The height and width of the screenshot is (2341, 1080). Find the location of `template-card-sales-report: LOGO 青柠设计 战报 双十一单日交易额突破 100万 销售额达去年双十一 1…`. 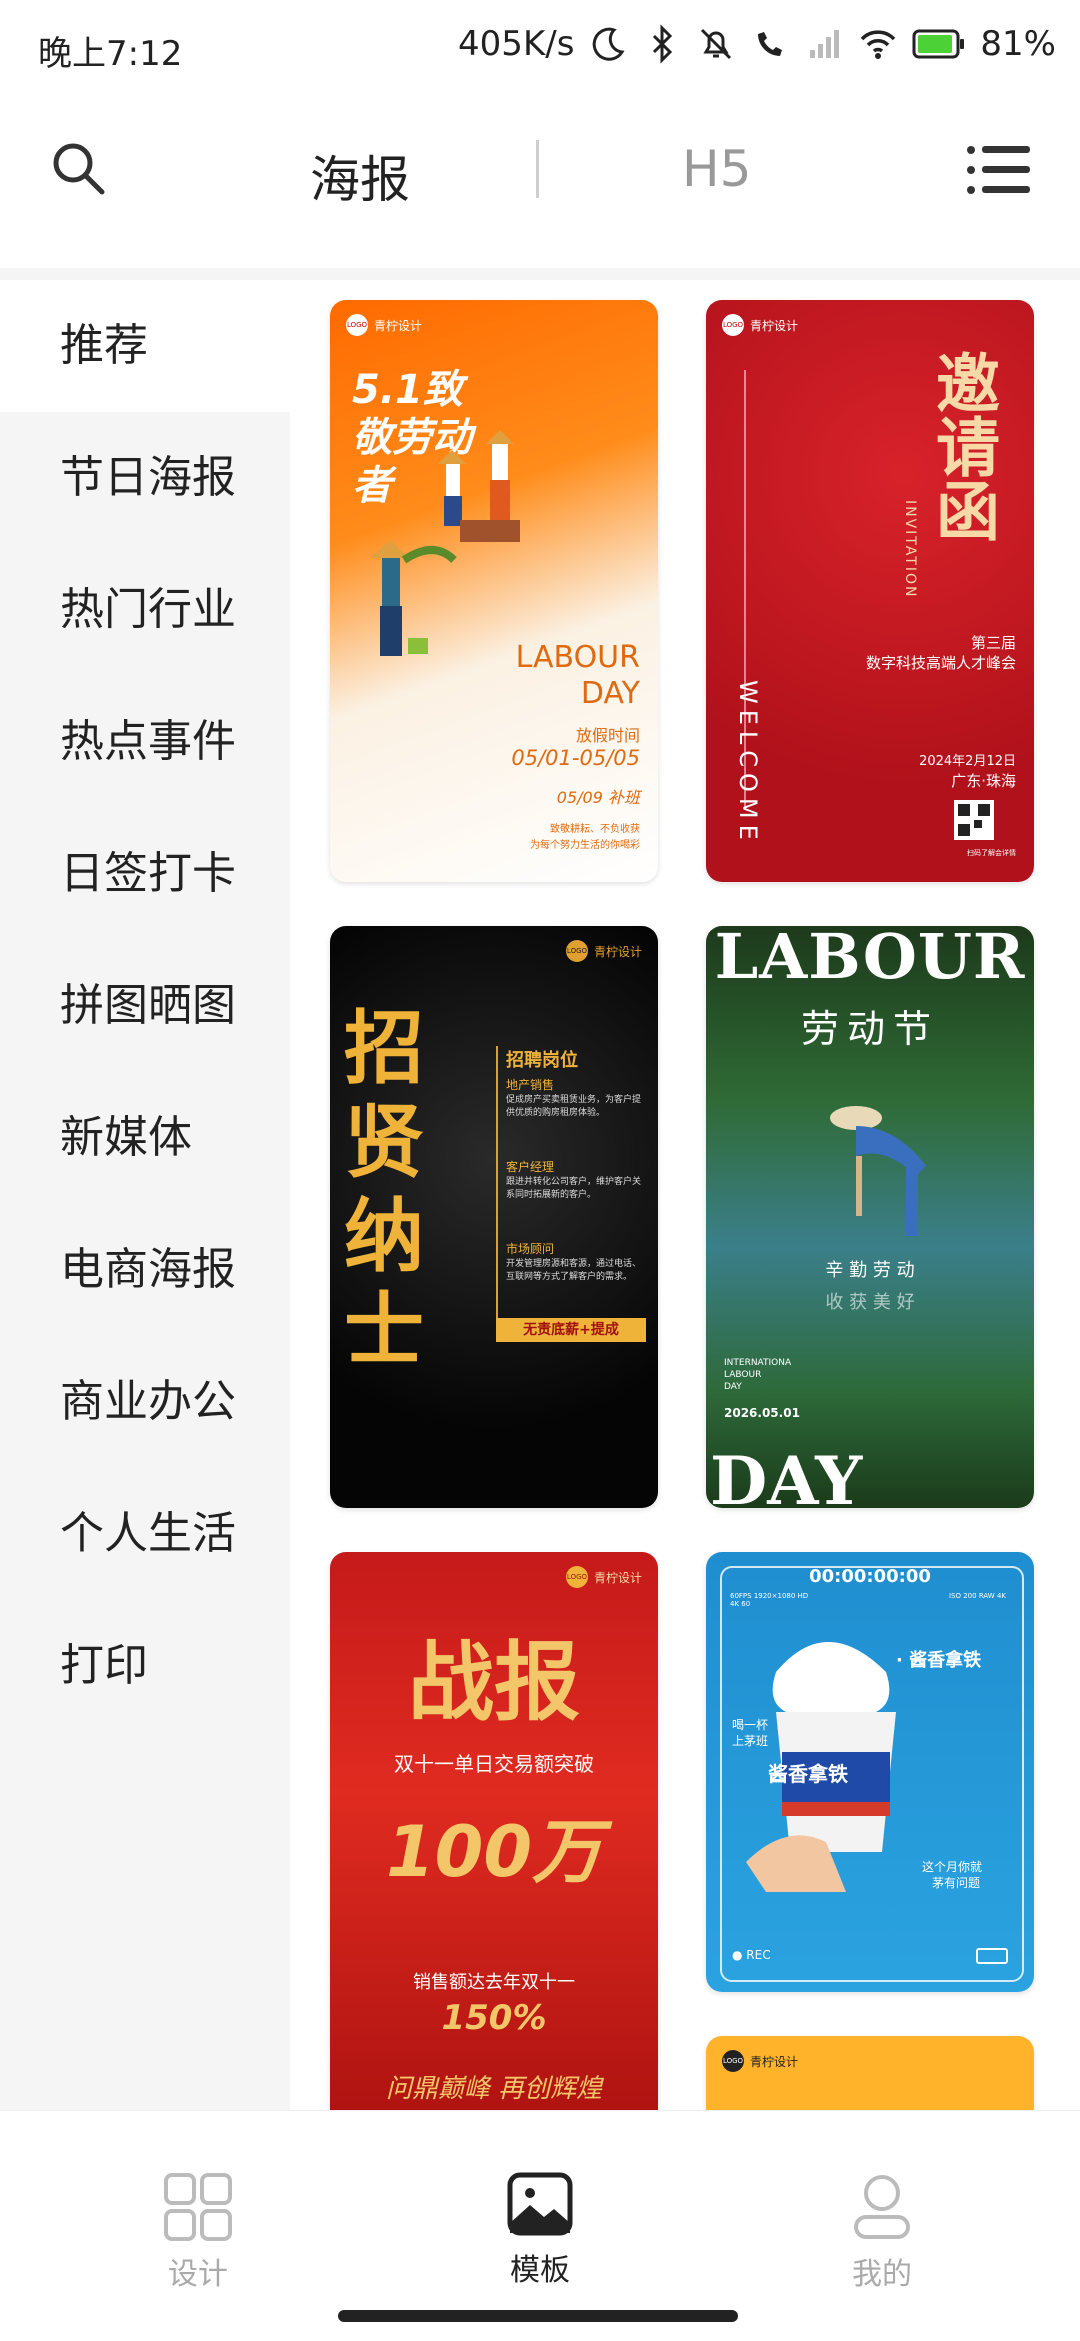

template-card-sales-report: LOGO 青柠设计 战报 双十一单日交易额突破 100万 销售额达去年双十一 1… is located at coordinates (494, 1831).